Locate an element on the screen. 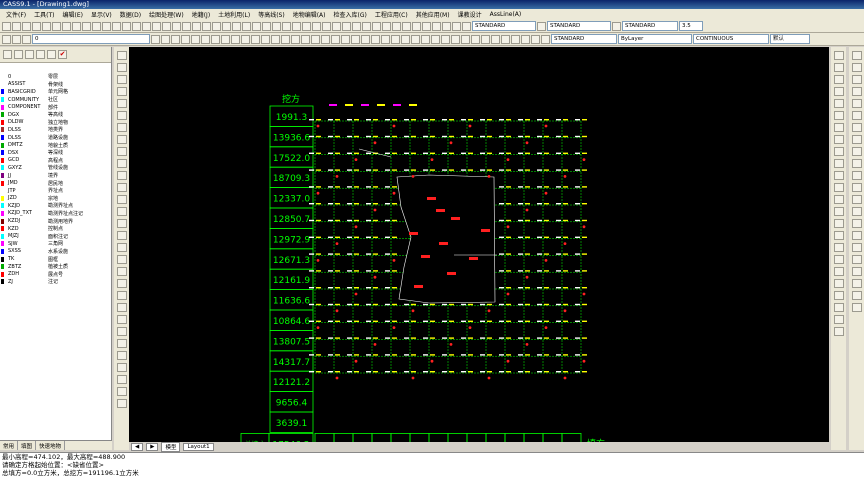 The width and height of the screenshot is (864, 486). block-icon is located at coordinates (276, 26).